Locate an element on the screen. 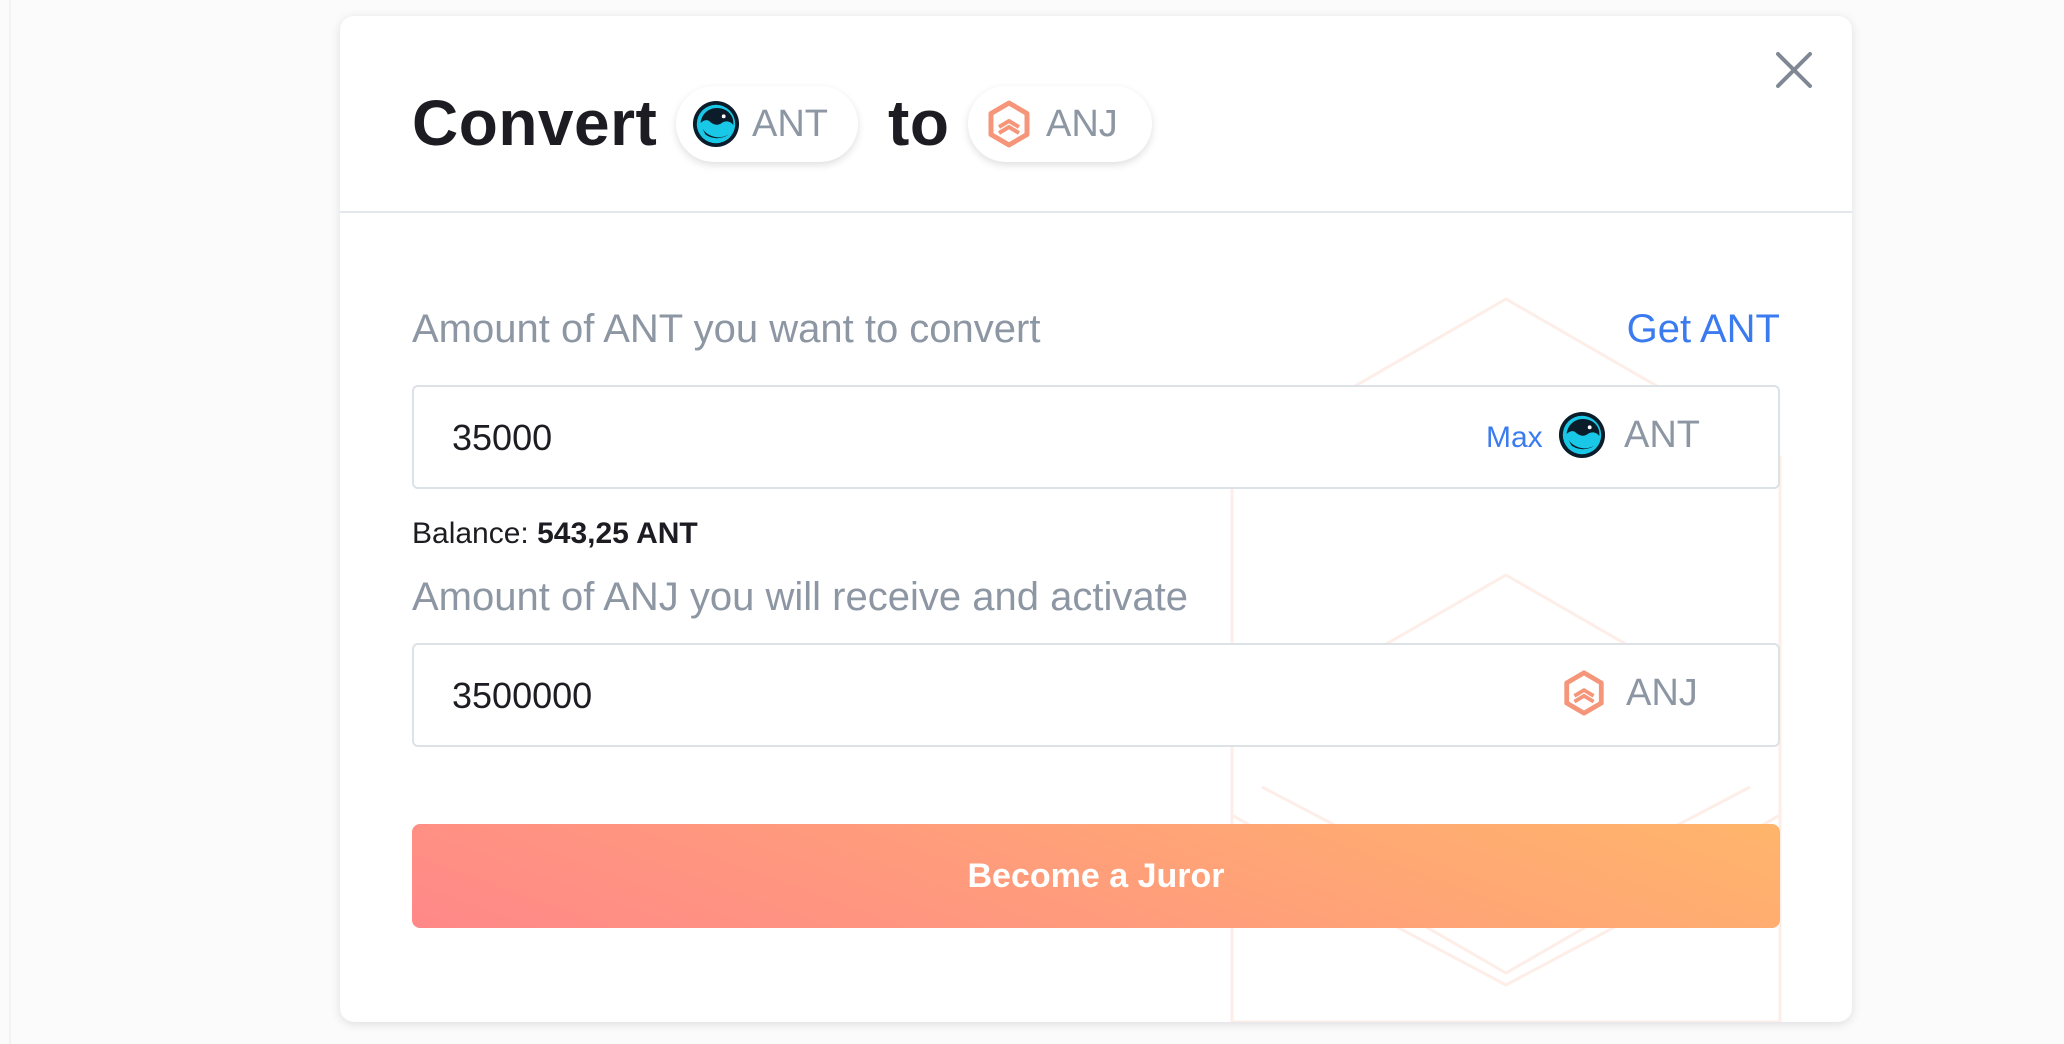 This screenshot has width=2064, height=1044. balance-label: Balance: is located at coordinates (470, 533).